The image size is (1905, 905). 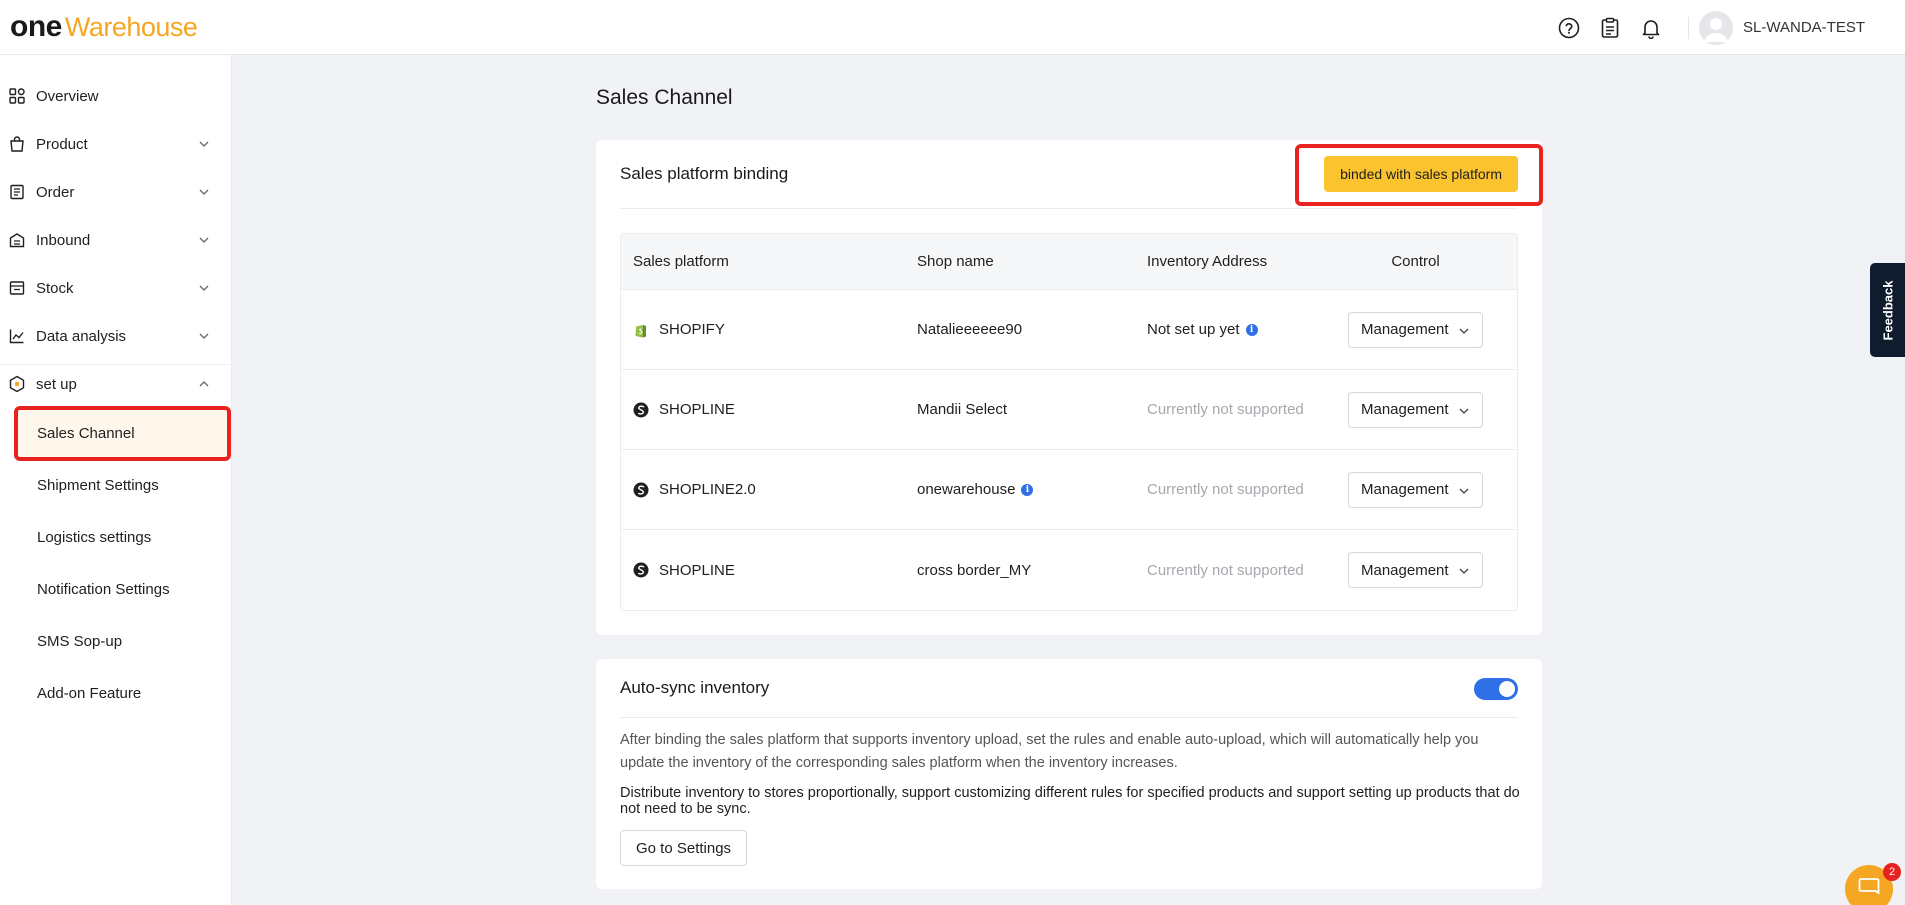 What do you see at coordinates (116, 240) in the screenshot?
I see `sidebar-item-inbound: Inbound` at bounding box center [116, 240].